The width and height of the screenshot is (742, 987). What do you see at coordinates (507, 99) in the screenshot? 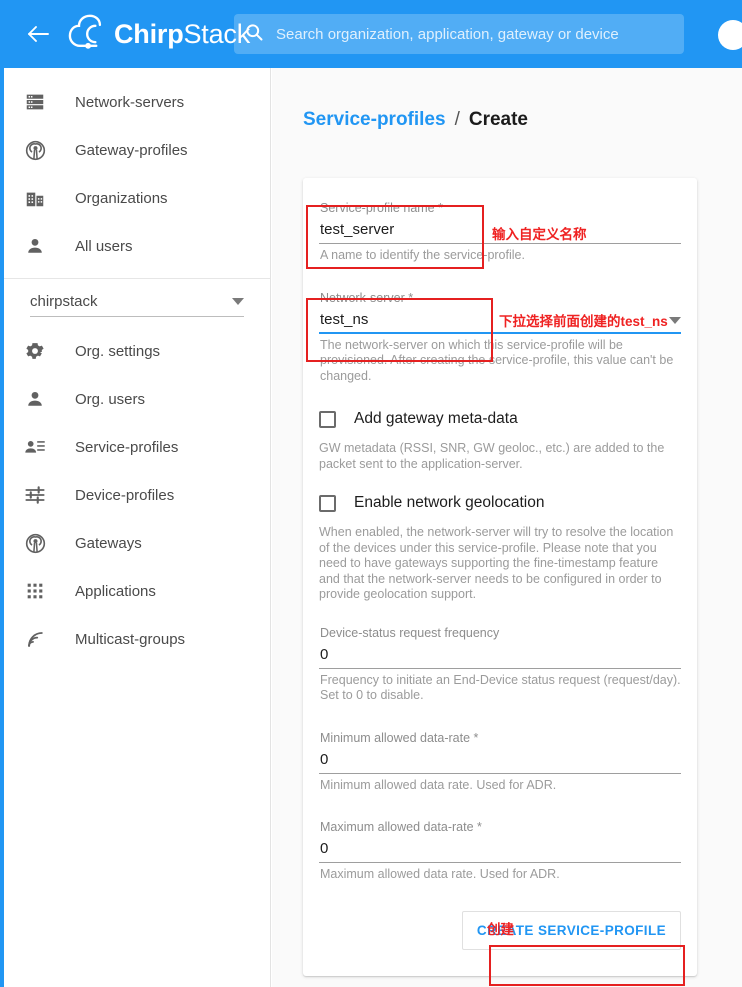
I see `breadcrumb: Service-profiles / Create` at bounding box center [507, 99].